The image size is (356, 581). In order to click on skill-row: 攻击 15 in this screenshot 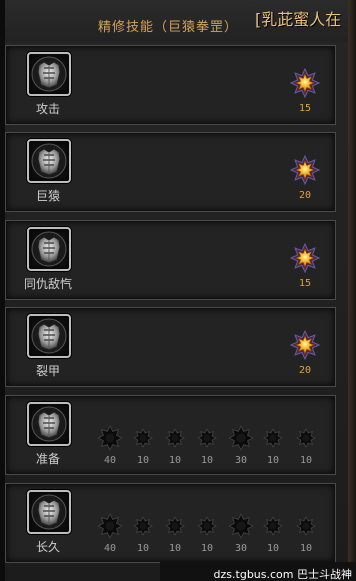, I will do `click(170, 85)`.